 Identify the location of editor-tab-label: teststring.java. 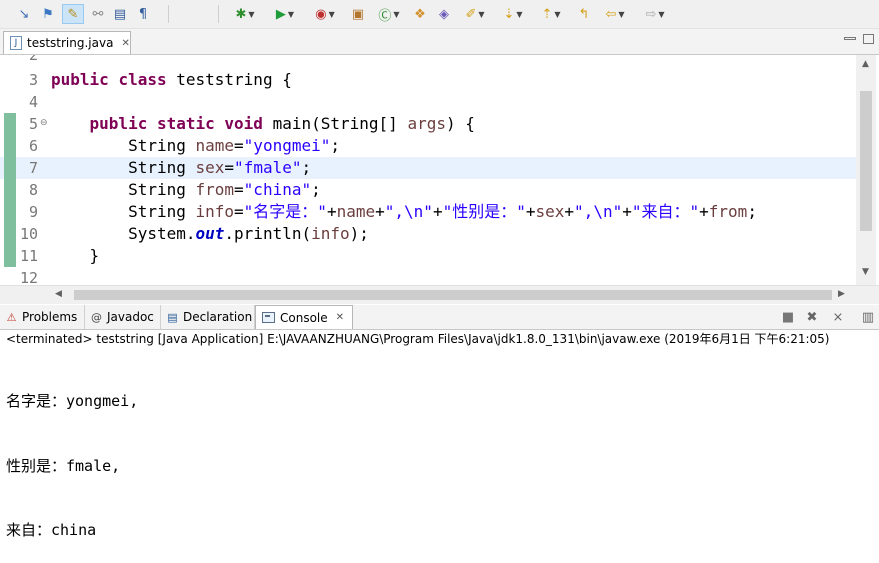
(70, 43).